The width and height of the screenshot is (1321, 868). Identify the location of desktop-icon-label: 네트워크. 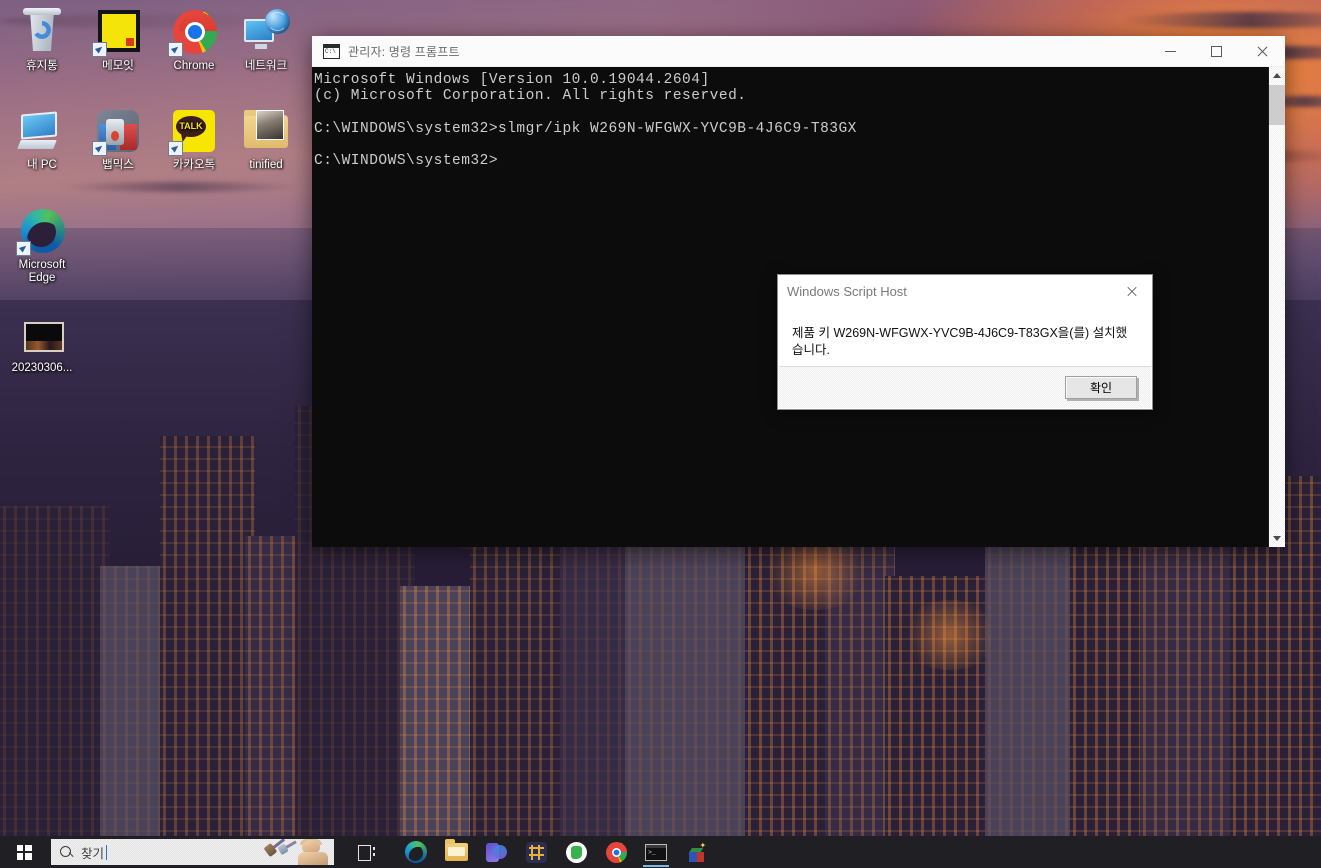
(266, 66).